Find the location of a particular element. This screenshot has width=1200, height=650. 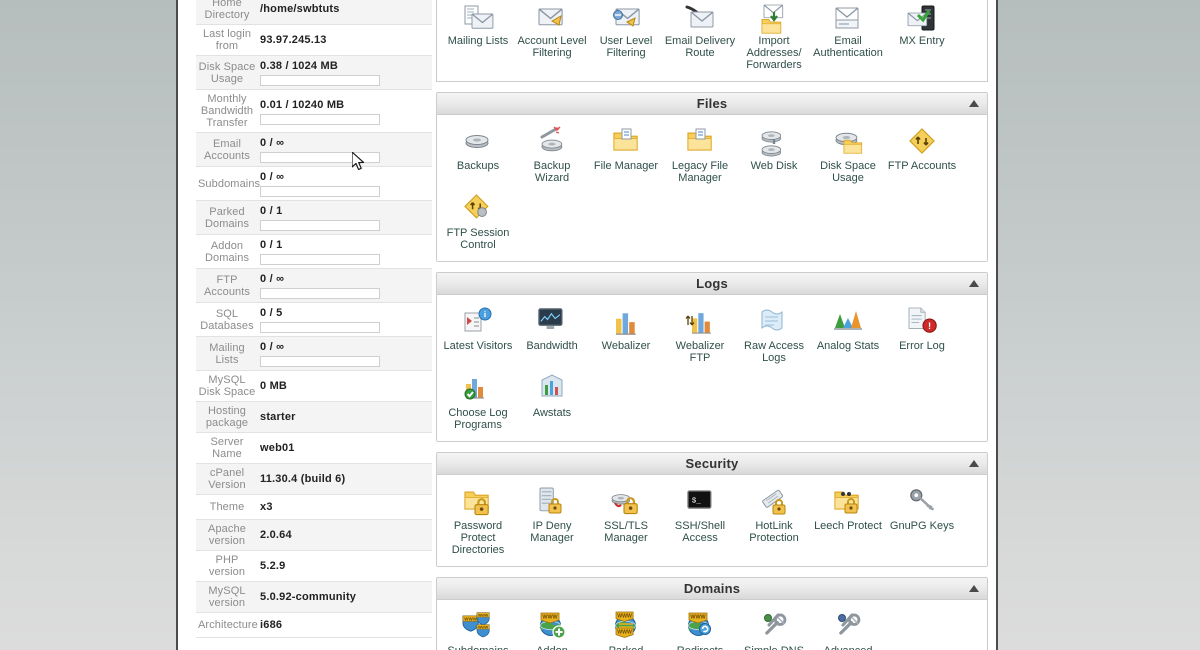

mailing-lists-tile: Mailing Lists is located at coordinates (478, 37).